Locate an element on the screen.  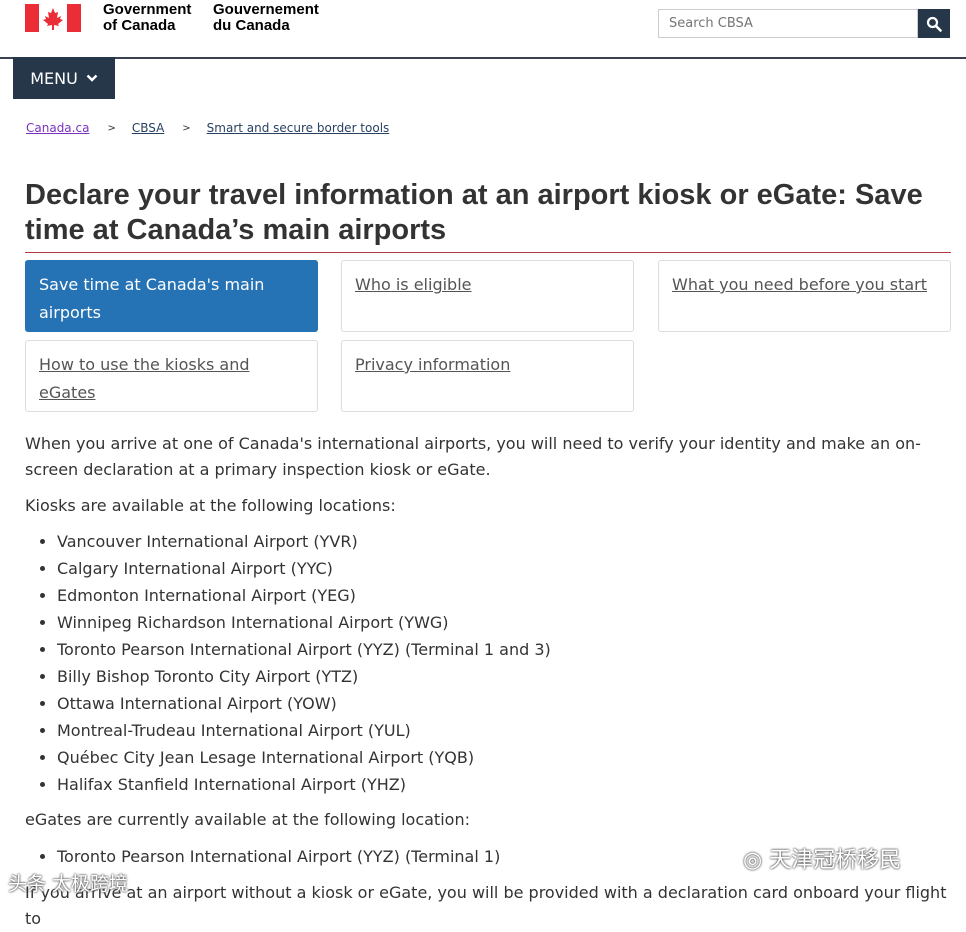
search-button is located at coordinates (934, 23).